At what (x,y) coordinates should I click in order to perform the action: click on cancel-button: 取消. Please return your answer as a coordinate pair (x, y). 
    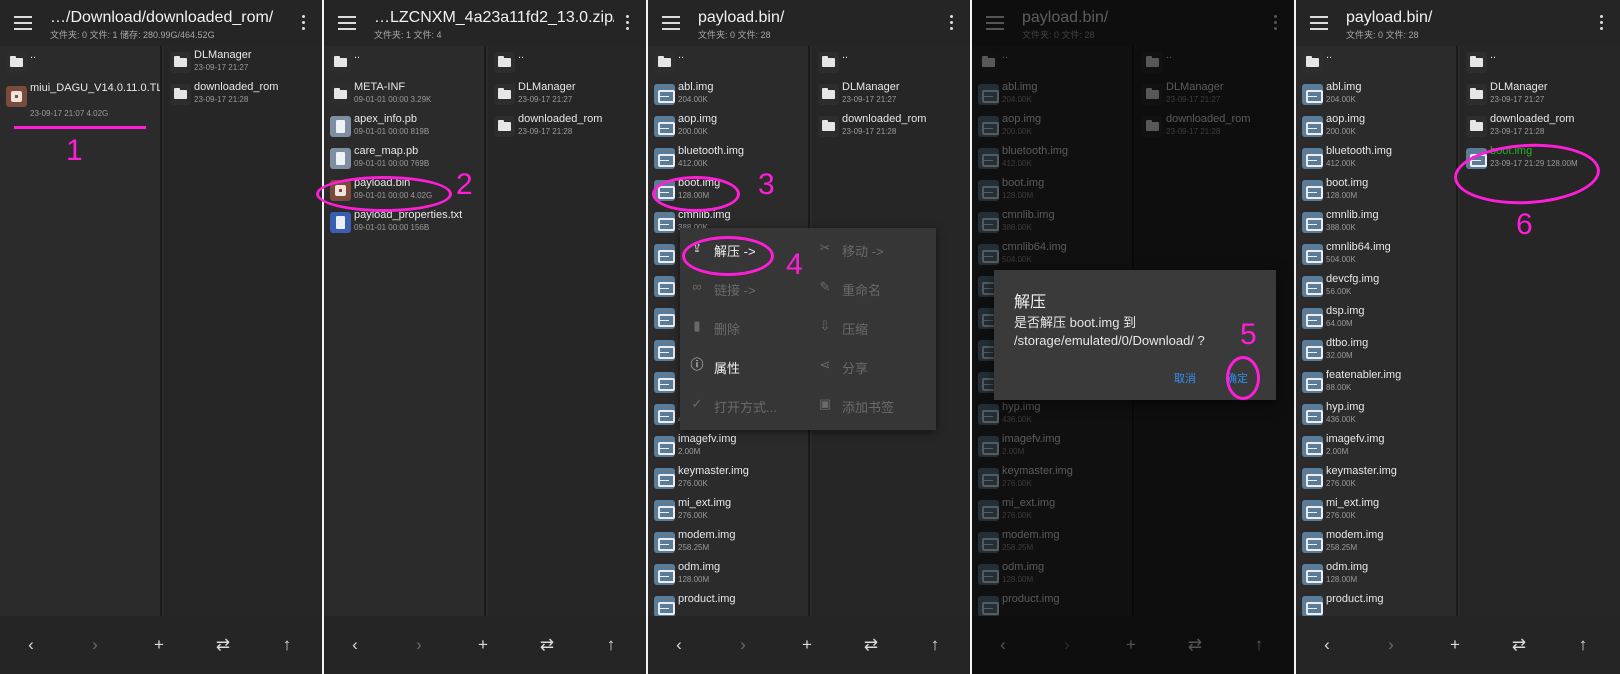
    Looking at the image, I should click on (1185, 378).